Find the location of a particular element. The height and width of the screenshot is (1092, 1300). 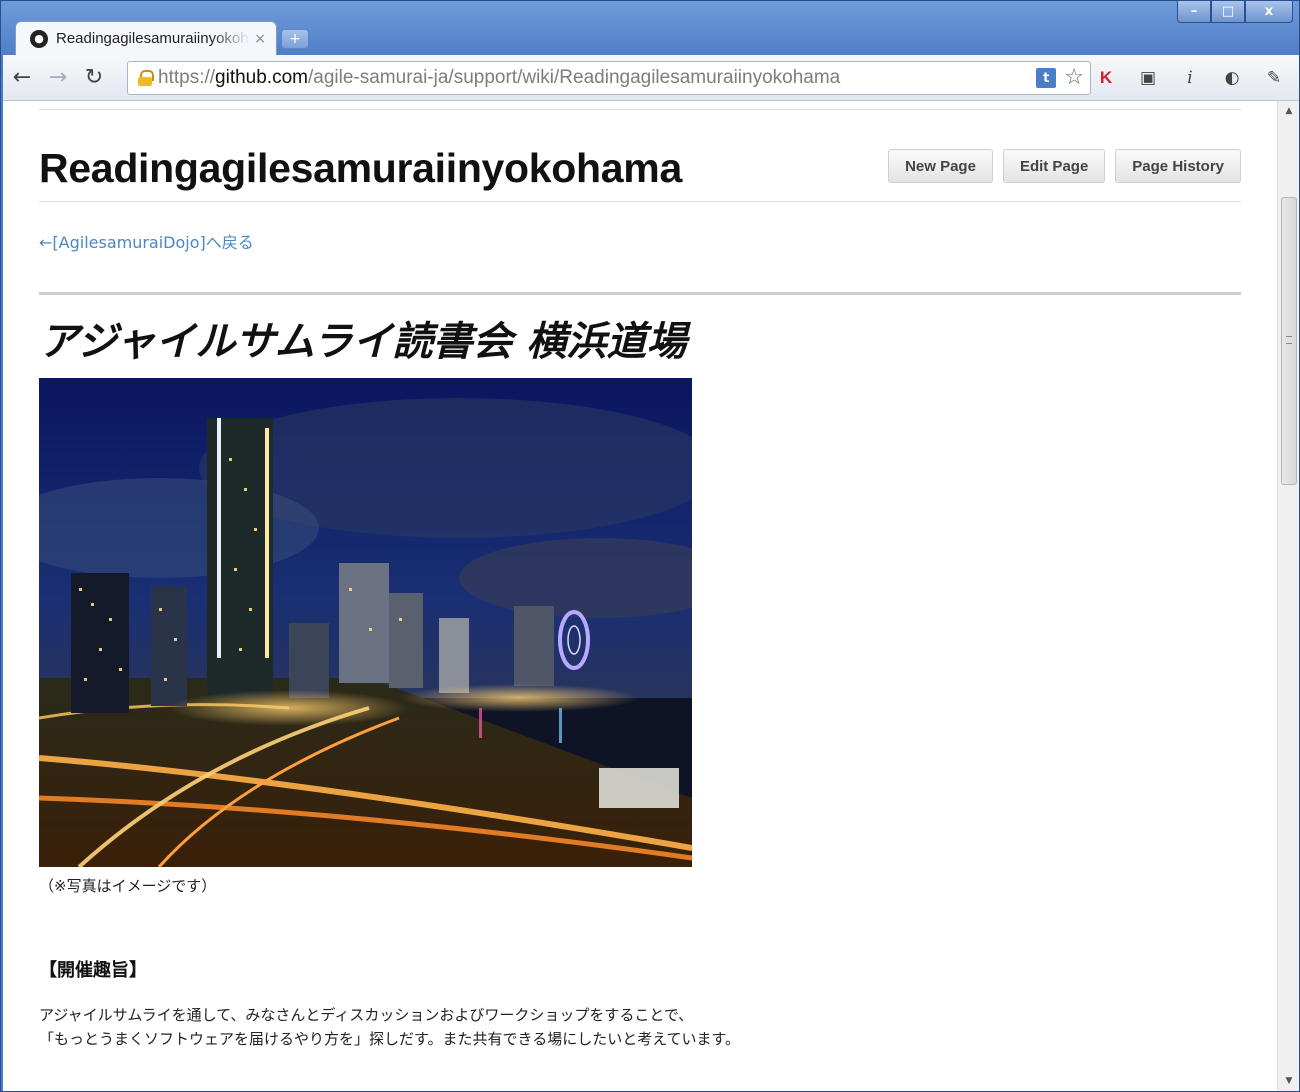

k-extension-icon: K is located at coordinates (1106, 78).